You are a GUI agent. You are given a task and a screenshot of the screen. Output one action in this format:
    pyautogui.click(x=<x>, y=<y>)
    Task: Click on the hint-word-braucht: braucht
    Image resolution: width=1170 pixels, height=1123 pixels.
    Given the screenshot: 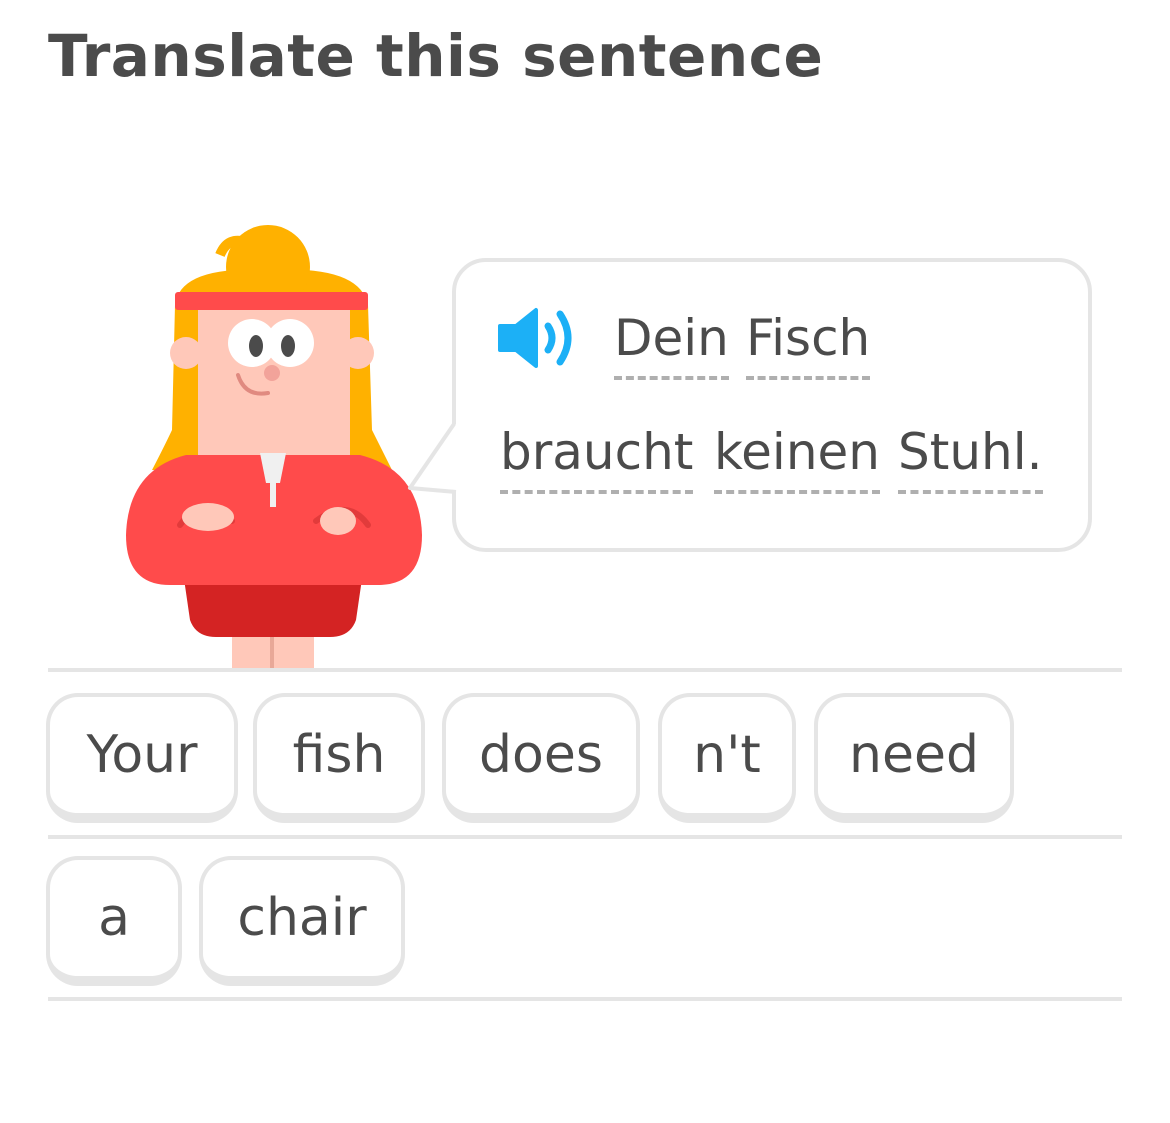 What is the action you would take?
    pyautogui.click(x=597, y=457)
    